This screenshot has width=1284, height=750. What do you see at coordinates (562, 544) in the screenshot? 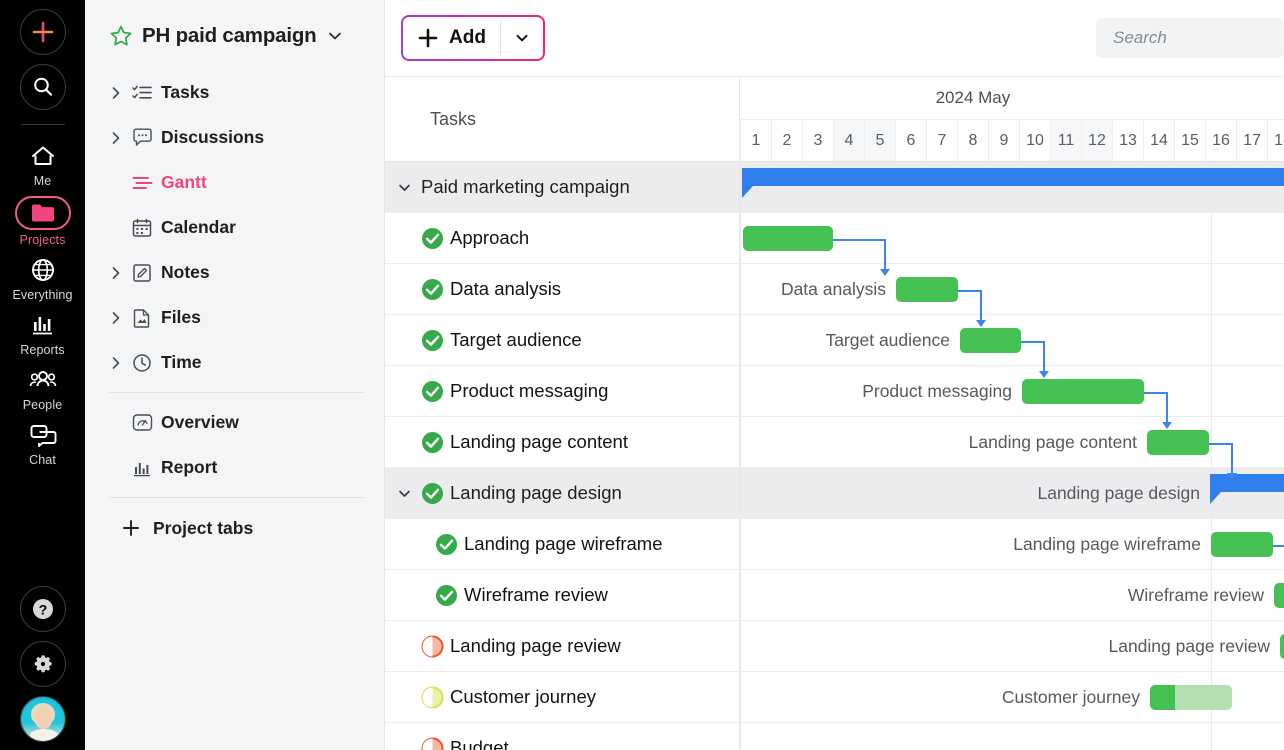
I see `task-row: Landing page wireframe` at bounding box center [562, 544].